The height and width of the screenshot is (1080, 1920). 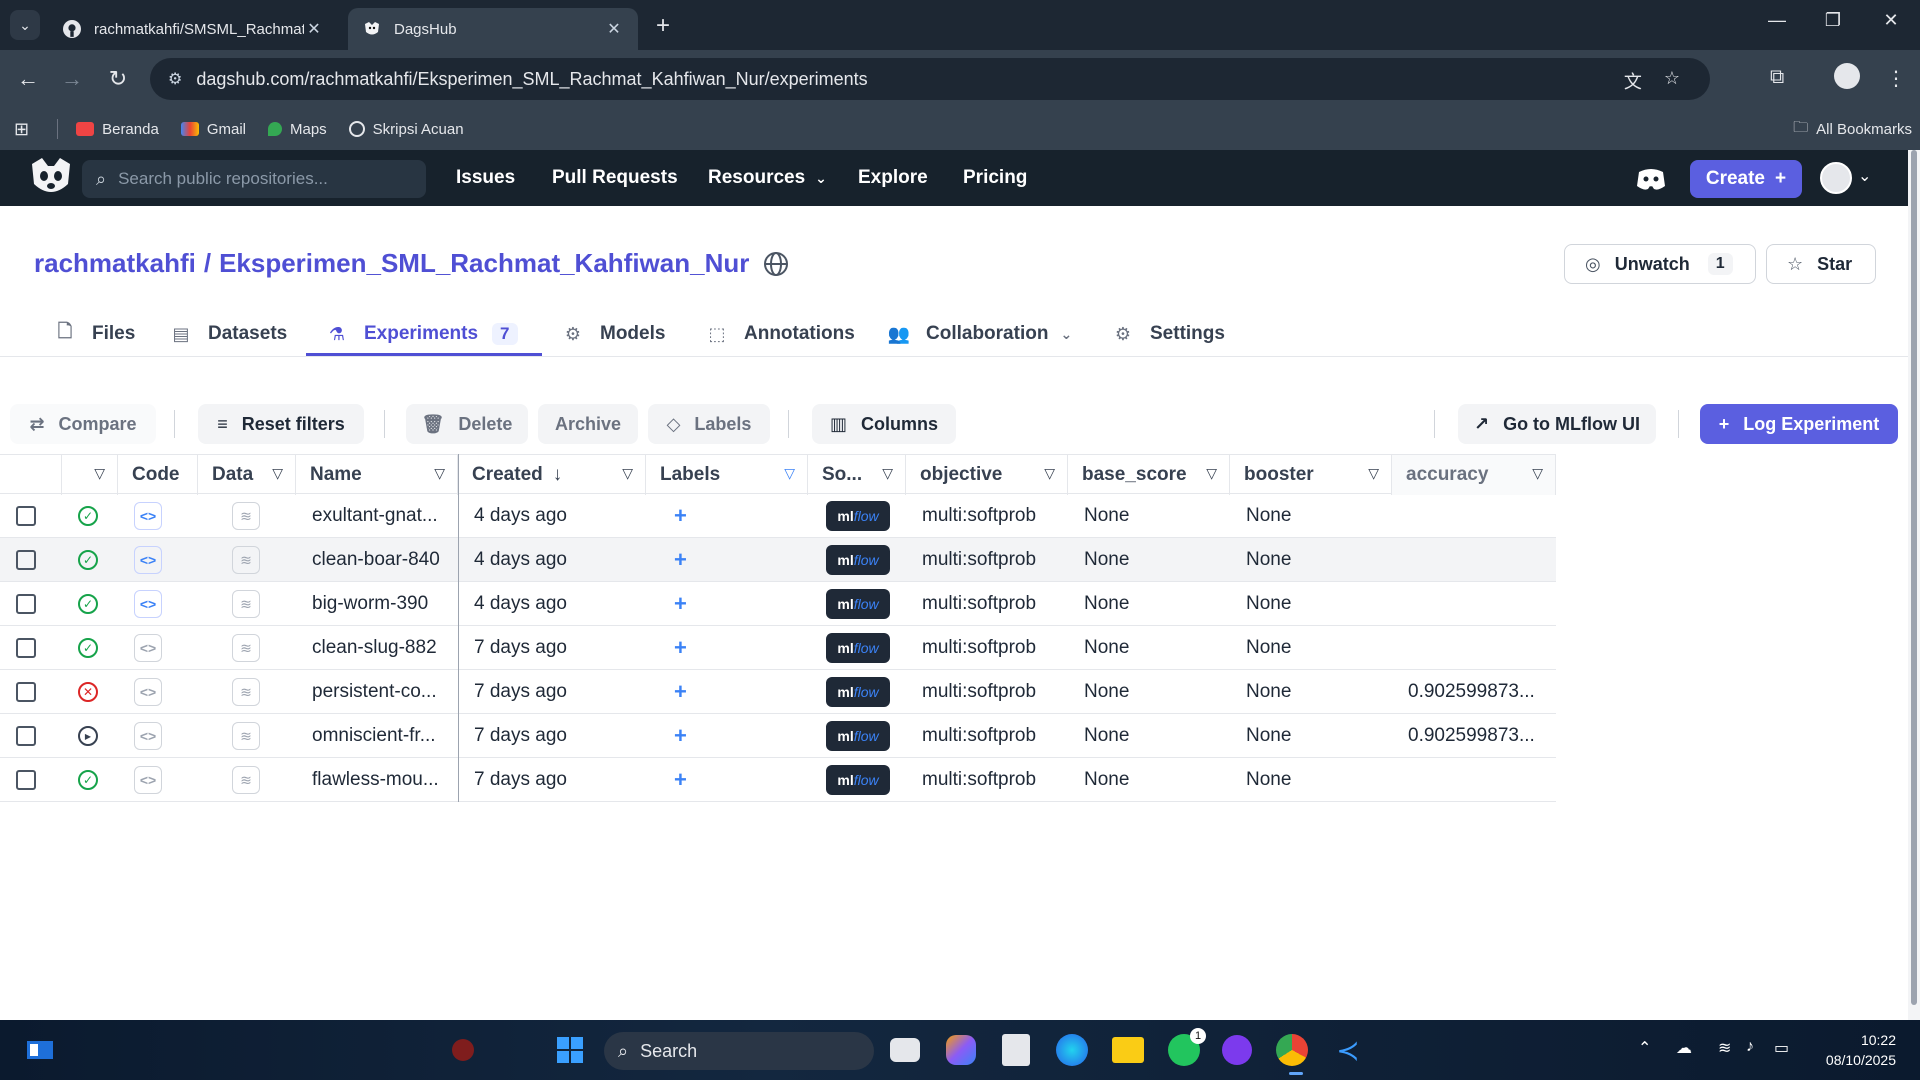 What do you see at coordinates (1777, 77) in the screenshot?
I see `extensions-icon: ⧉` at bounding box center [1777, 77].